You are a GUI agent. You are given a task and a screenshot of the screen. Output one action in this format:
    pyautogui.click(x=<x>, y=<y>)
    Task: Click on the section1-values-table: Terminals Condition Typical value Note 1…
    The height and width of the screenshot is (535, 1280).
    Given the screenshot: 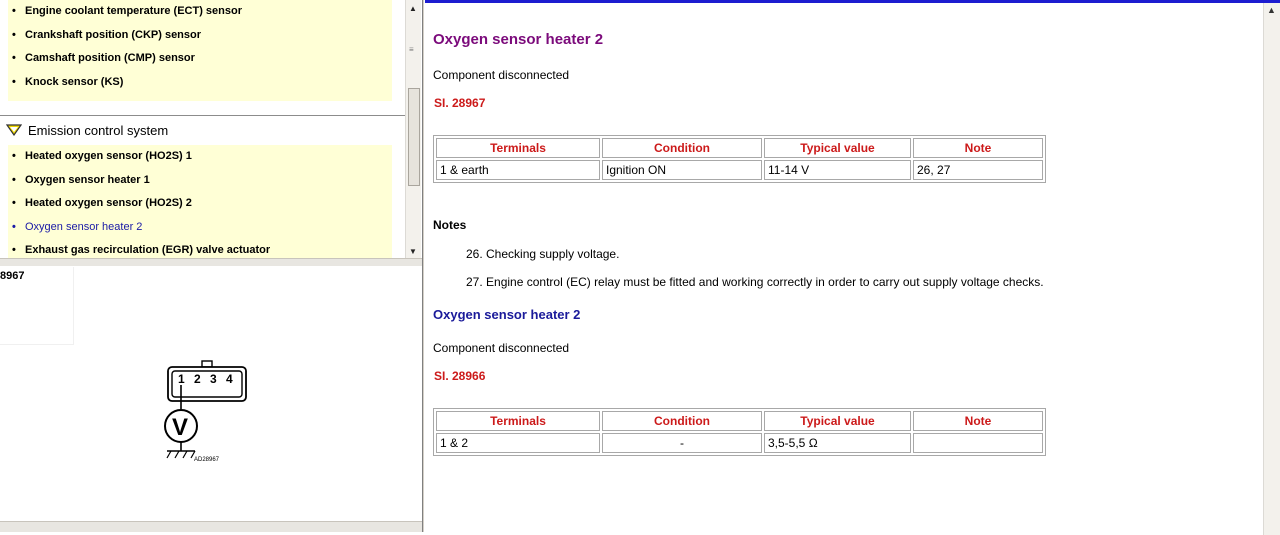 What is the action you would take?
    pyautogui.click(x=739, y=159)
    